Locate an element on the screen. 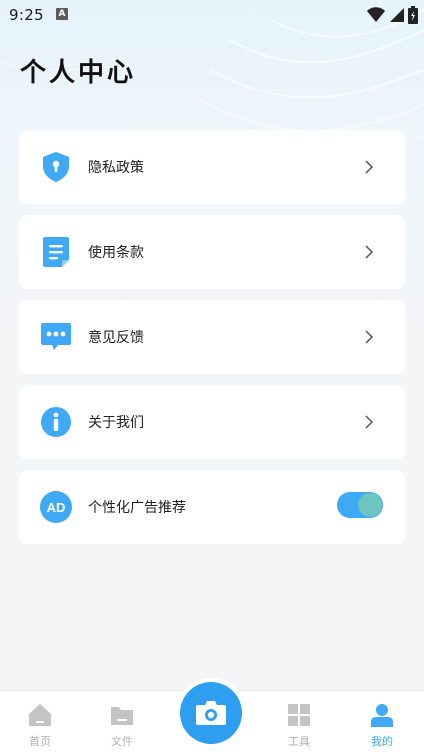 The image size is (424, 756). tab-mine: 我的 is located at coordinates (382, 723).